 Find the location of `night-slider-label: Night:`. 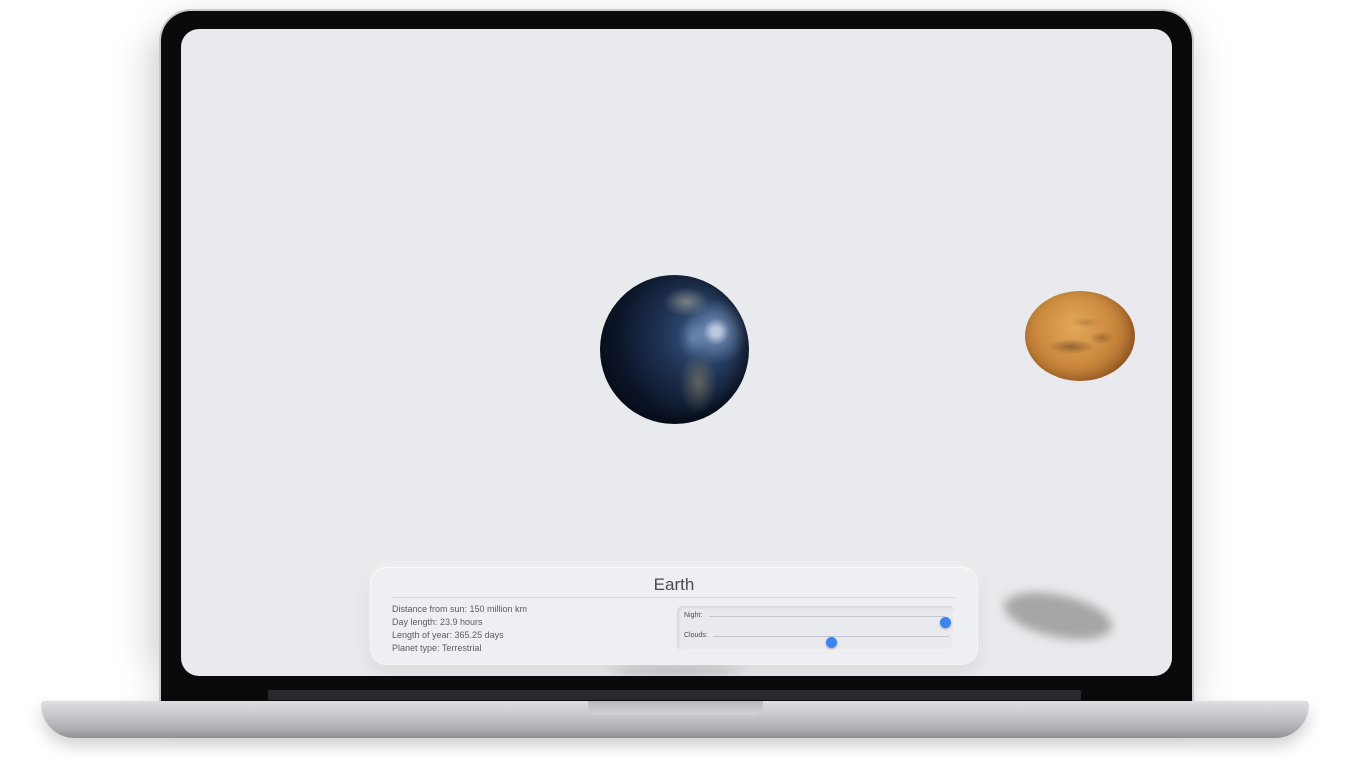

night-slider-label: Night: is located at coordinates (693, 615).